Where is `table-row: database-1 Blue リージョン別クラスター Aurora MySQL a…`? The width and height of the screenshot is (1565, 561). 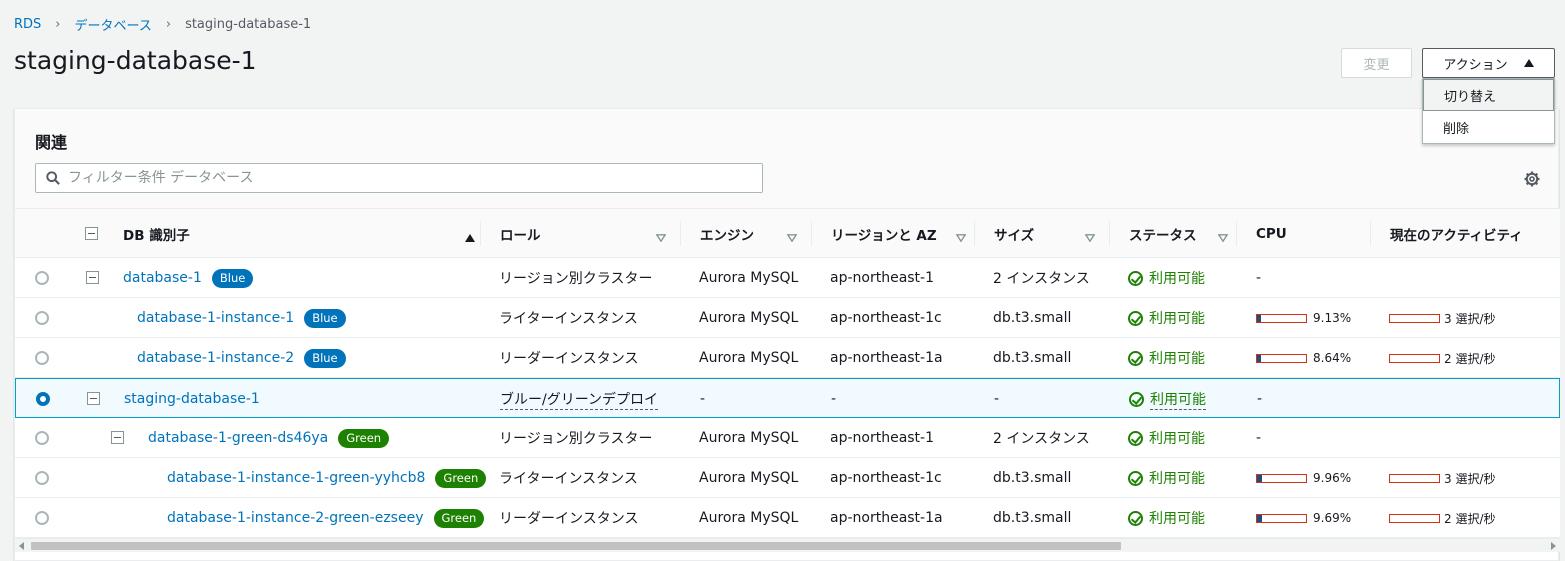
table-row: database-1 Blue リージョン別クラスター Aurora MySQL a… is located at coordinates (787, 278).